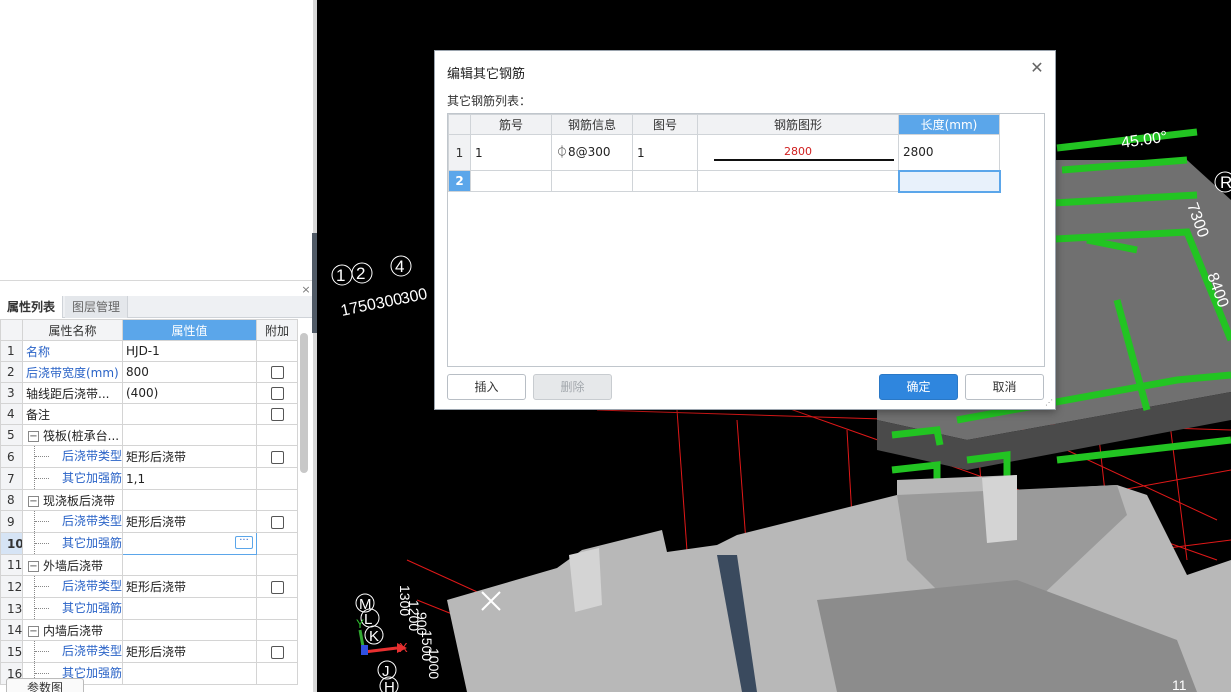 Image resolution: width=1231 pixels, height=692 pixels. Describe the element at coordinates (511, 181) in the screenshot. I see `bar-no-cell` at that location.